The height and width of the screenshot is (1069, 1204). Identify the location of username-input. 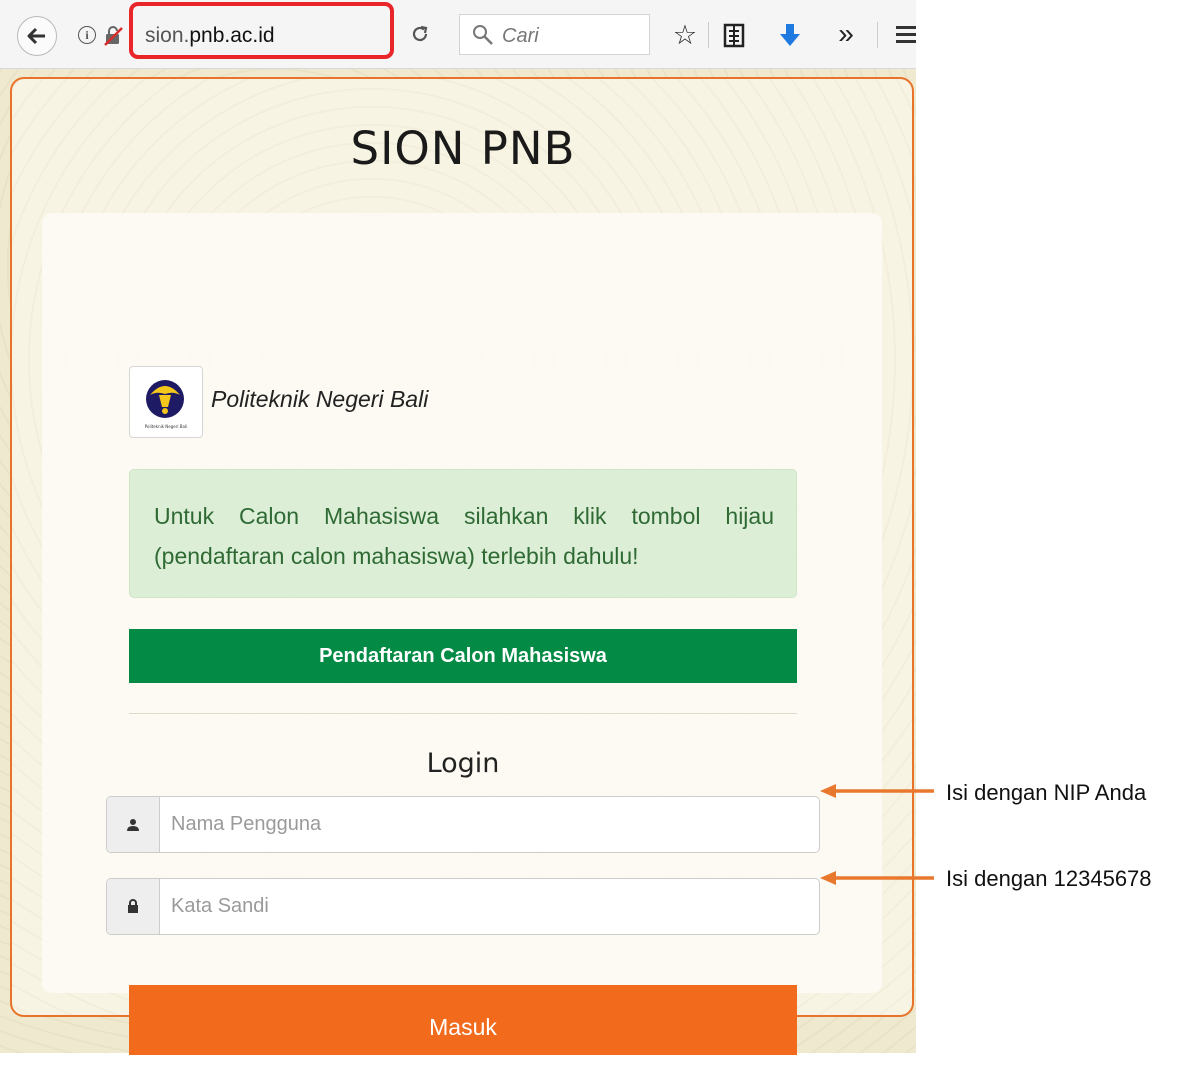
(481, 824).